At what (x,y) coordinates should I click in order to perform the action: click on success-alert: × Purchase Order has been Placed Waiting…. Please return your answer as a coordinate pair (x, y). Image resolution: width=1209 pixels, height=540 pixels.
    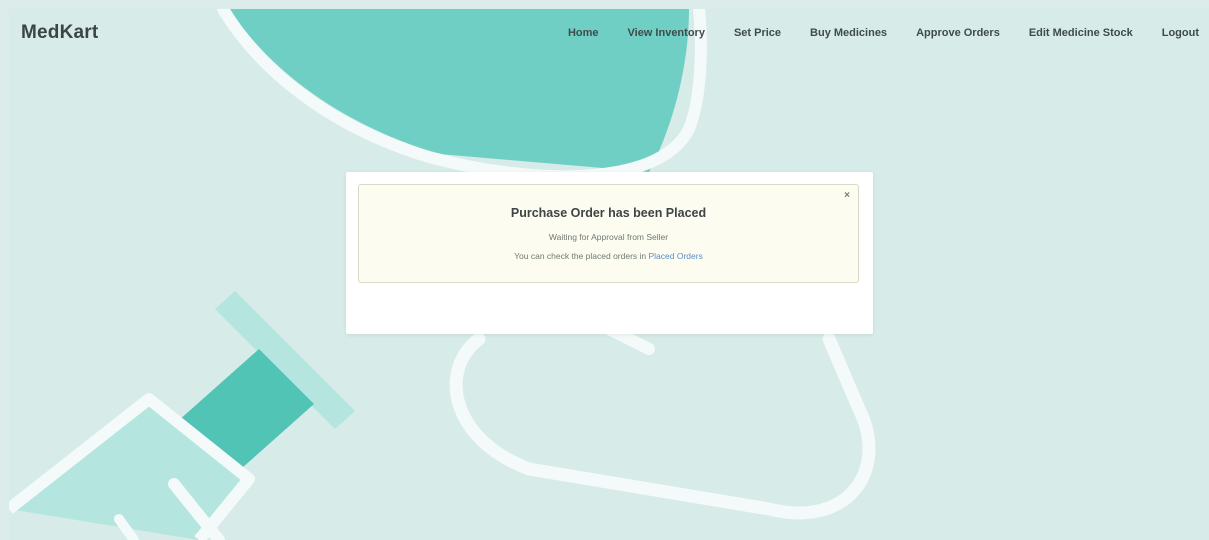
    Looking at the image, I should click on (608, 233).